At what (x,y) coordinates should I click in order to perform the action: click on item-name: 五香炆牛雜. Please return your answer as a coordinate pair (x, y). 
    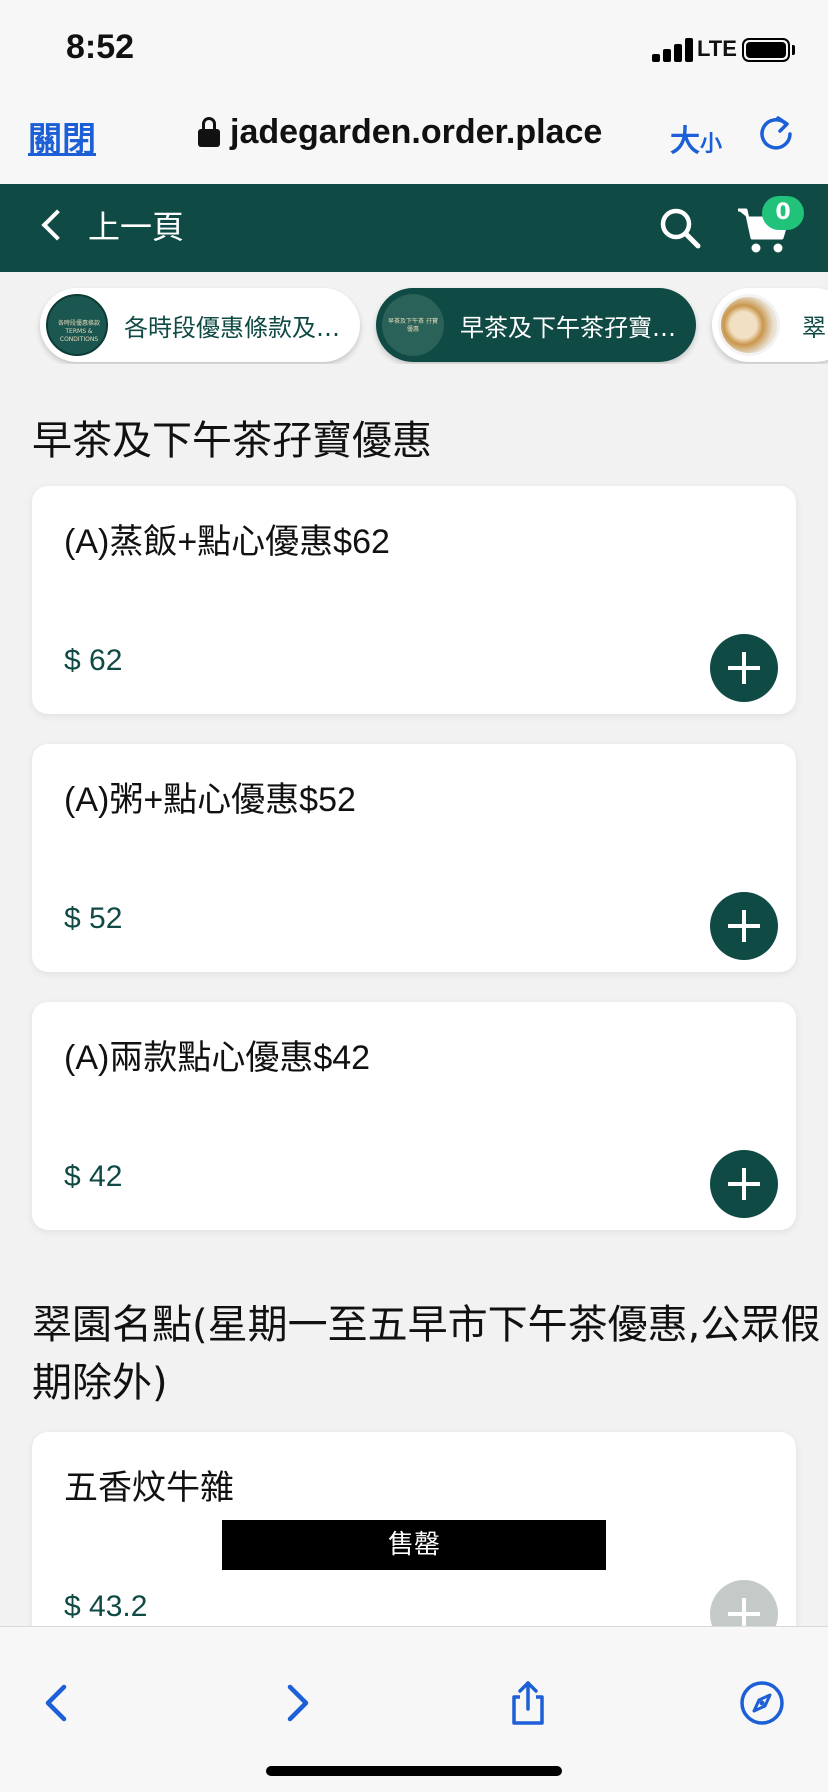
    Looking at the image, I should click on (149, 1488).